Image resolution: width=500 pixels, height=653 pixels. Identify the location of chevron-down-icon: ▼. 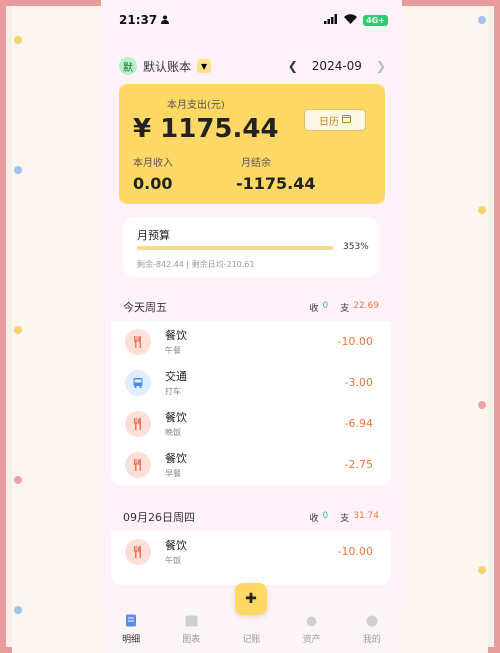
(204, 66).